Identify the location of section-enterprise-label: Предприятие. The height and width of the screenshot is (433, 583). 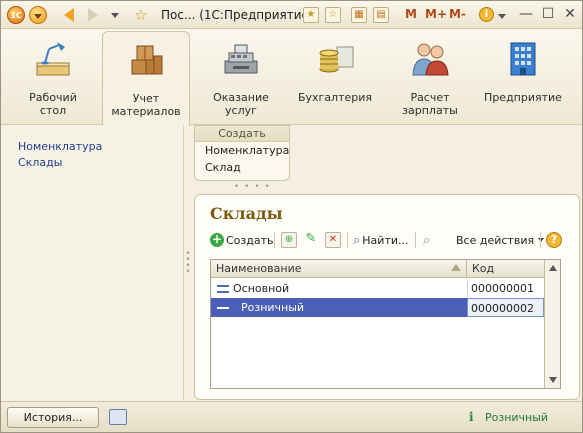
(523, 97).